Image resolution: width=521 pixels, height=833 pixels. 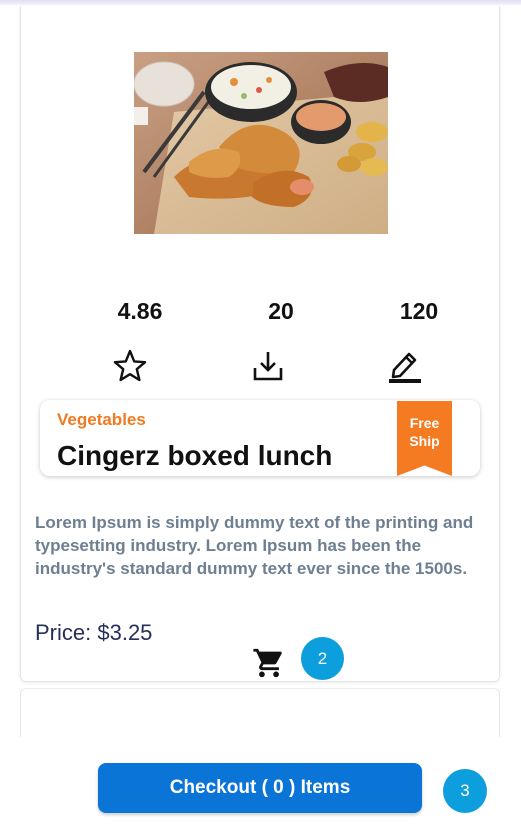 What do you see at coordinates (195, 455) in the screenshot?
I see `product-title: Cingerz boxed lunch` at bounding box center [195, 455].